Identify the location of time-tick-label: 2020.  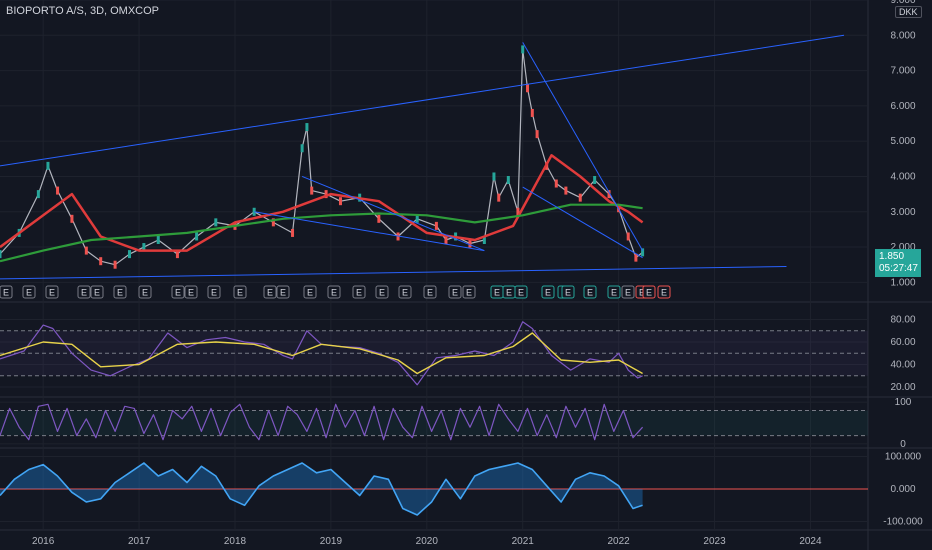
(427, 541).